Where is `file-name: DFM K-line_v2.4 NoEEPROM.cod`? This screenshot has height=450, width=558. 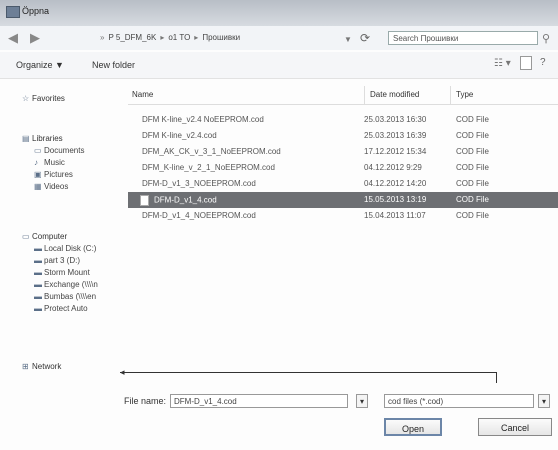
file-name: DFM K-line_v2.4 NoEEPROM.cod is located at coordinates (203, 119).